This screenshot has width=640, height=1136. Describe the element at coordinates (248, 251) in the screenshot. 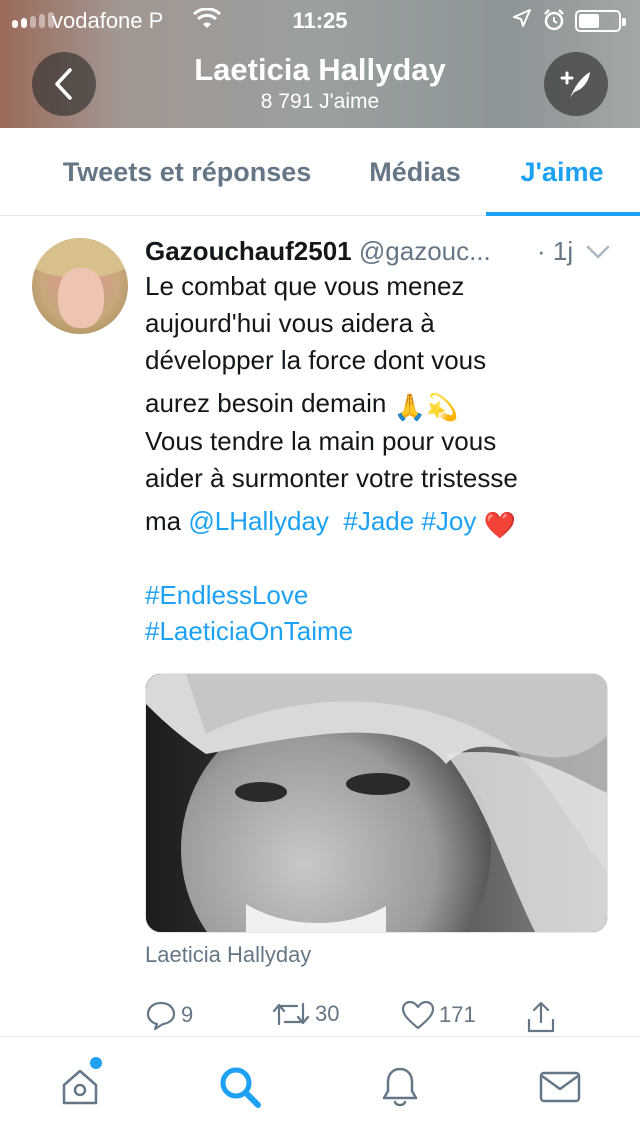

I see `tweet-author-name: Gazouchauf2501` at that location.